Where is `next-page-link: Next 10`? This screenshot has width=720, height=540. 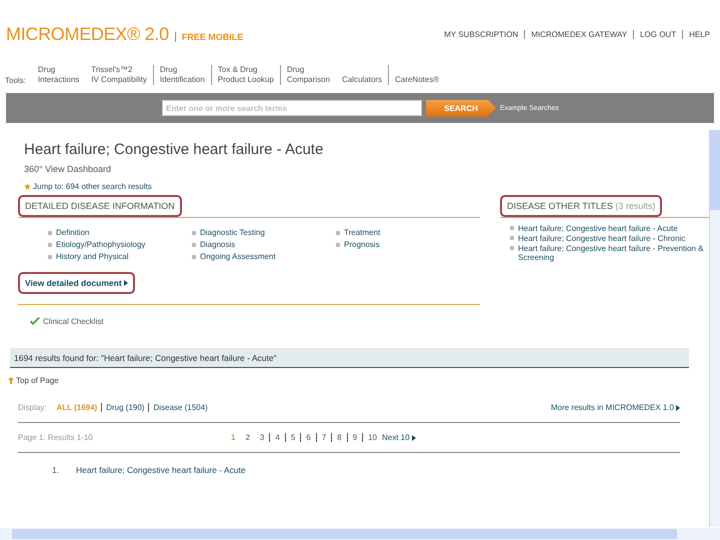
next-page-link: Next 10 is located at coordinates (399, 437).